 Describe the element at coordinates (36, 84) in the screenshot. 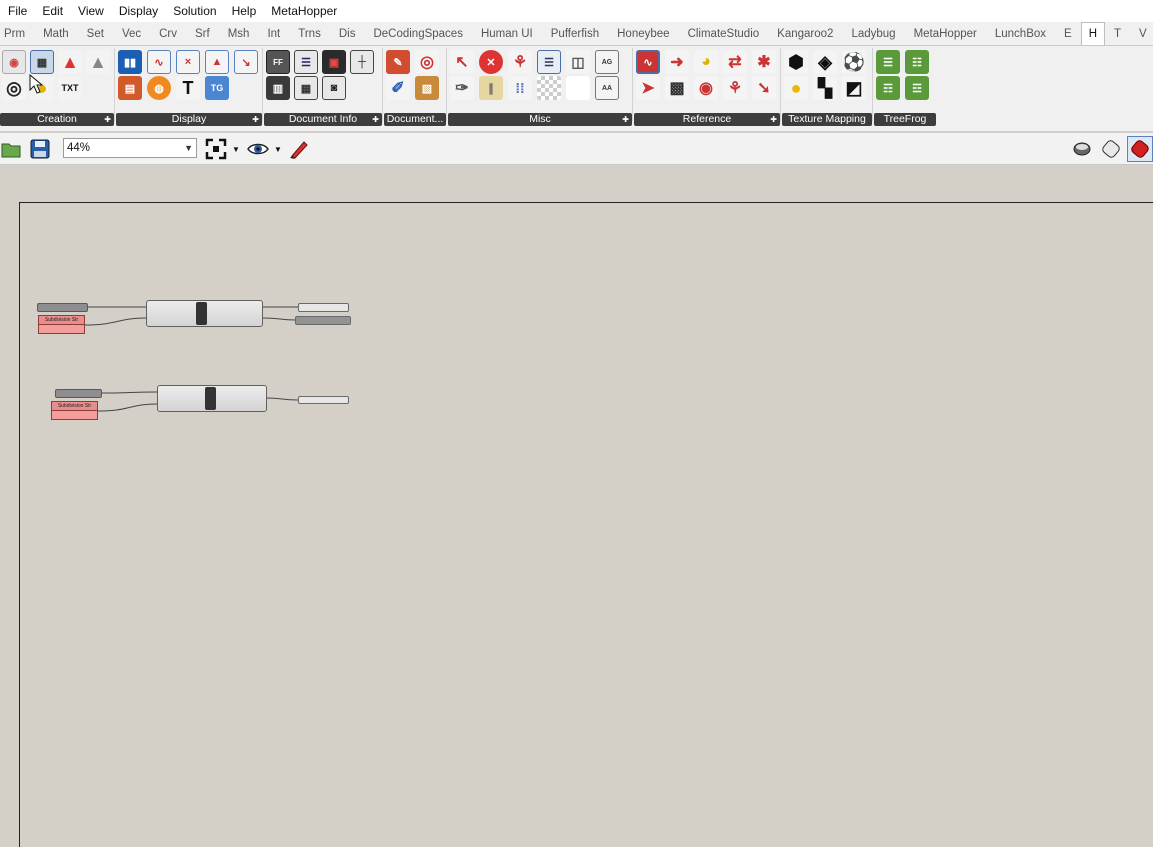

I see `mouse-cursor-icon` at that location.